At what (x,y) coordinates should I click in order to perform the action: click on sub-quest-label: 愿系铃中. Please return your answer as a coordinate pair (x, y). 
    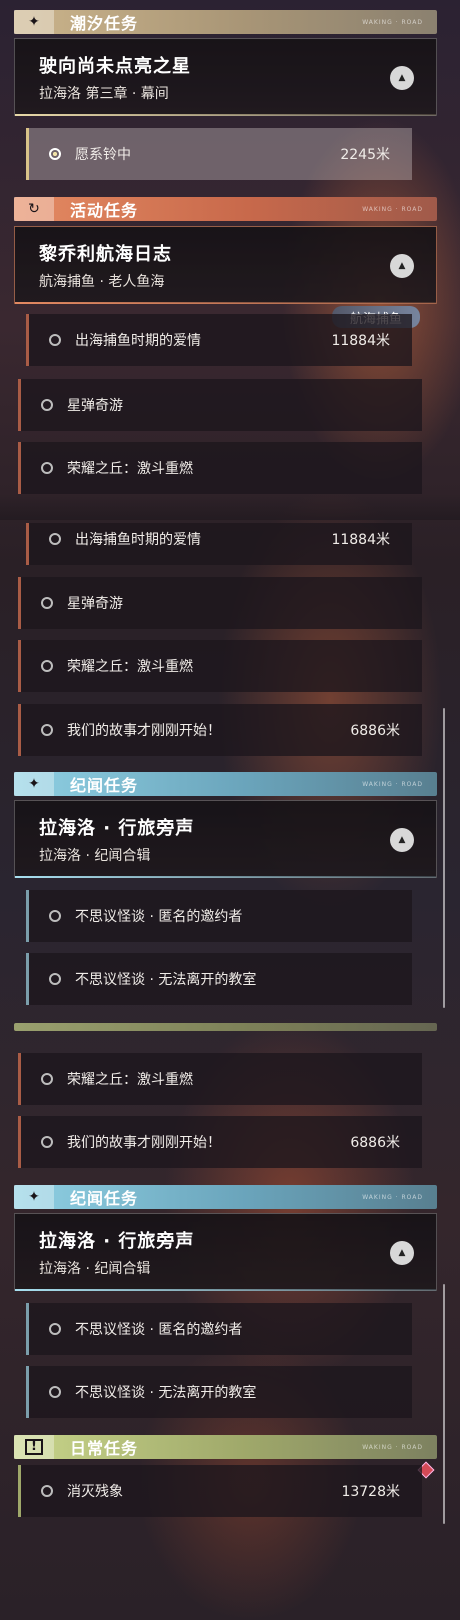
    Looking at the image, I should click on (103, 155).